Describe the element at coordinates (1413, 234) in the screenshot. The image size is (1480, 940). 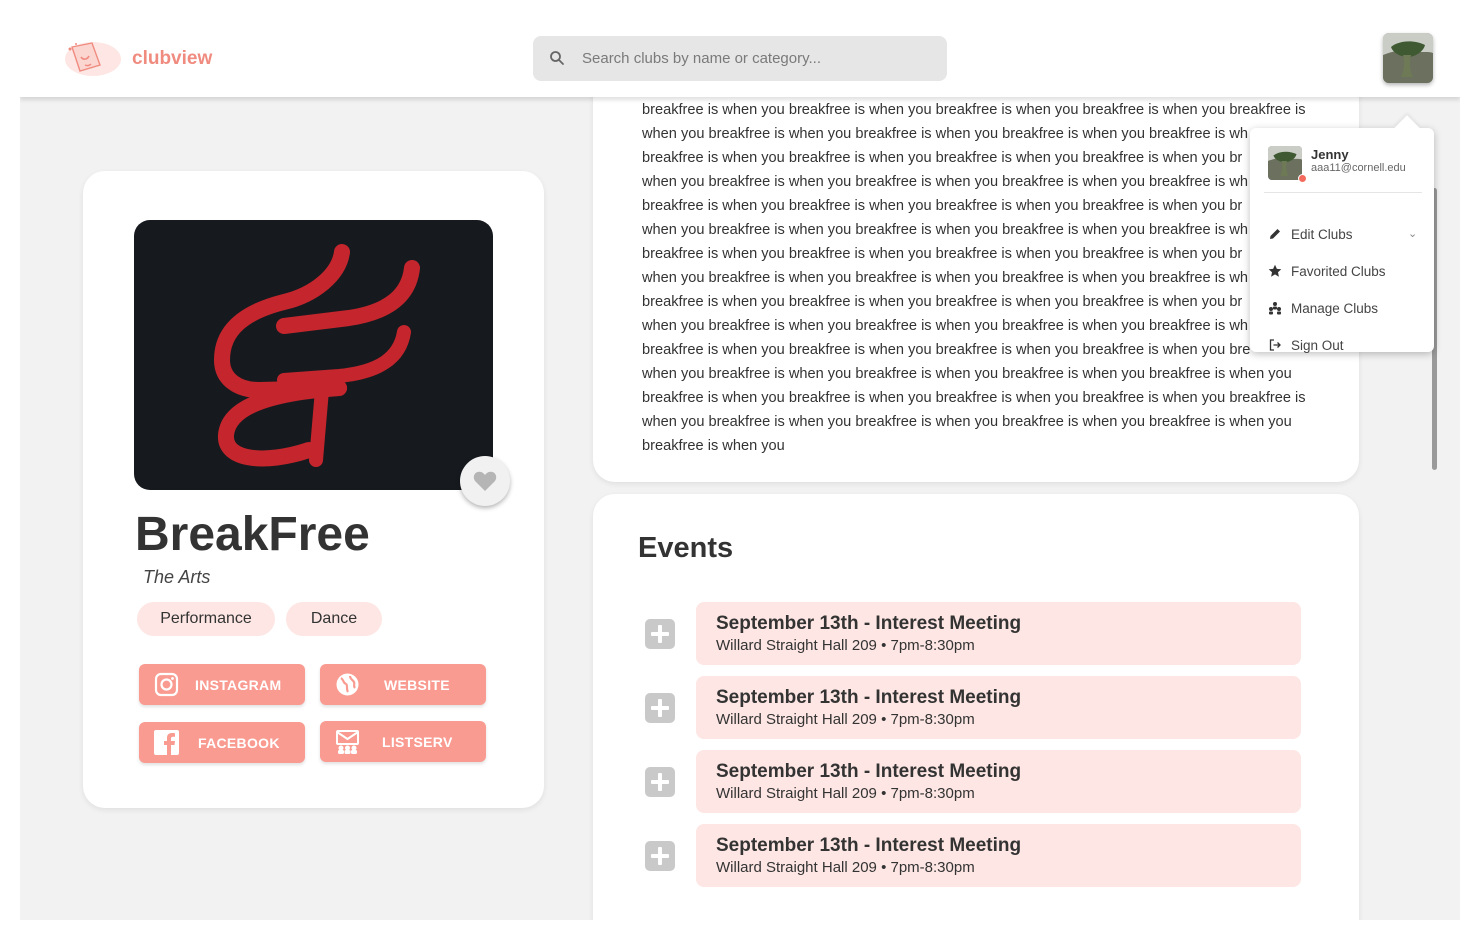
I see `chevron-down-icon: ⌄` at that location.